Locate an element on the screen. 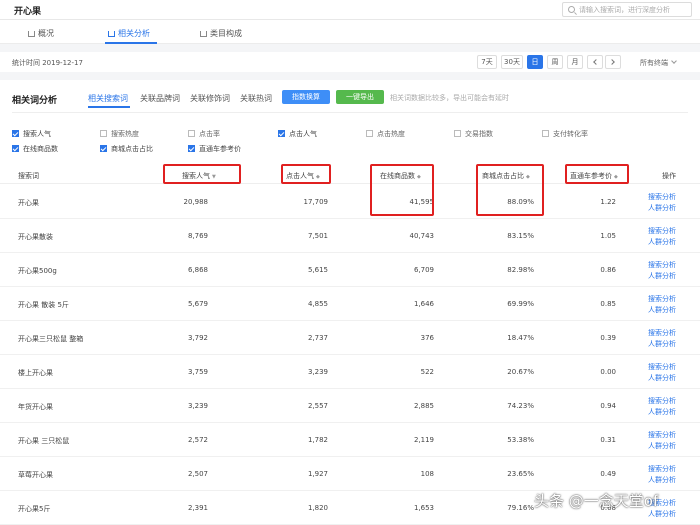 Image resolution: width=700 pixels, height=525 pixels. cell-mall-click-share: 53.38% is located at coordinates (520, 440).